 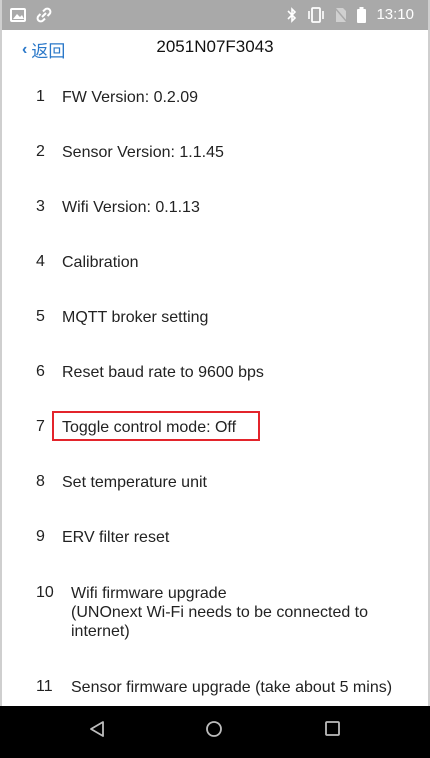 I want to click on no-sim-icon, so click(x=341, y=15).